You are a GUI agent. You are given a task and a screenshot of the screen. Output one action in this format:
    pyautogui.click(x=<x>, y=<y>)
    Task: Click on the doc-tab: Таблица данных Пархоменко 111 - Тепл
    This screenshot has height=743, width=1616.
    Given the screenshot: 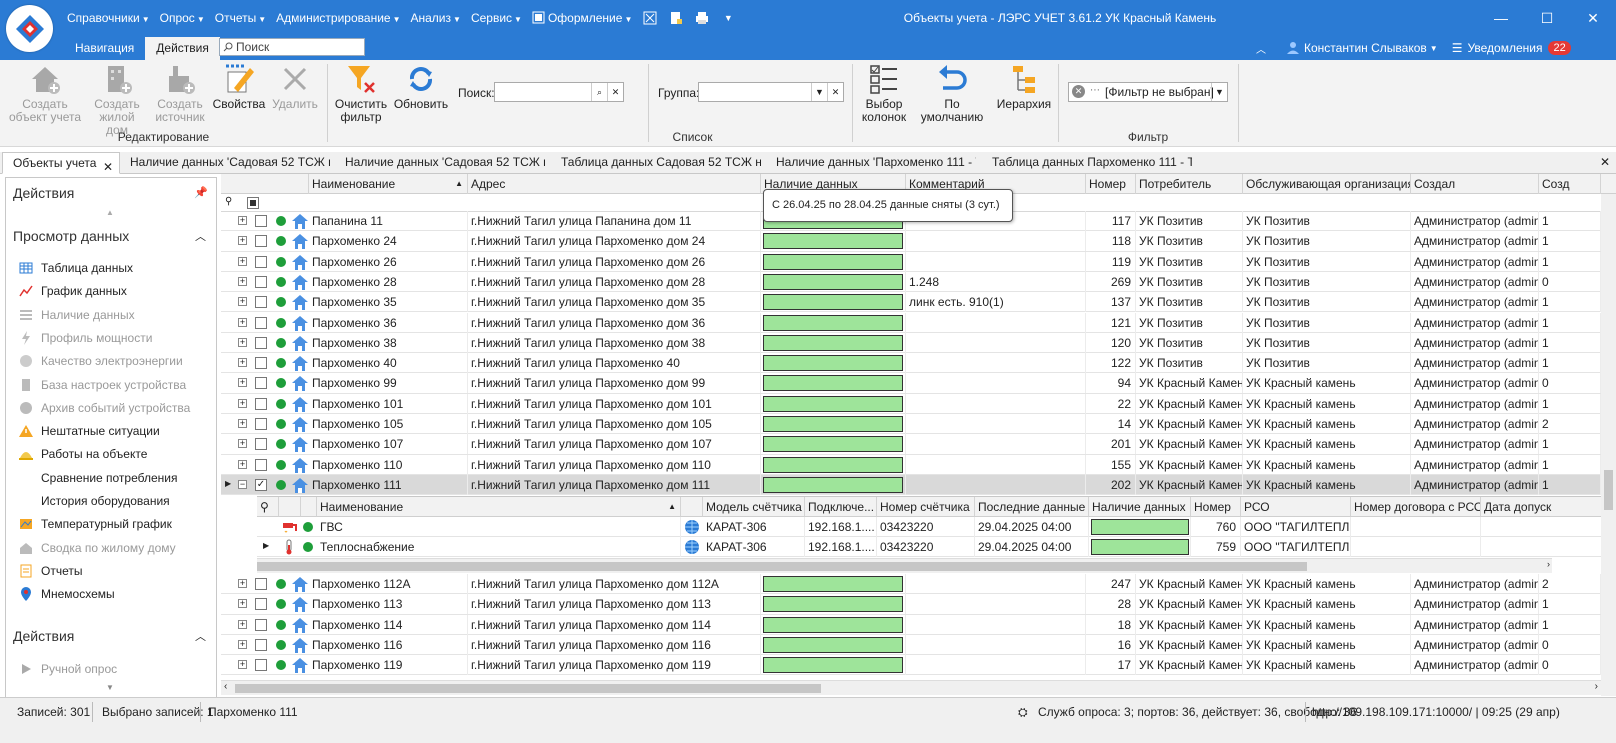 What is the action you would take?
    pyautogui.click(x=1087, y=163)
    